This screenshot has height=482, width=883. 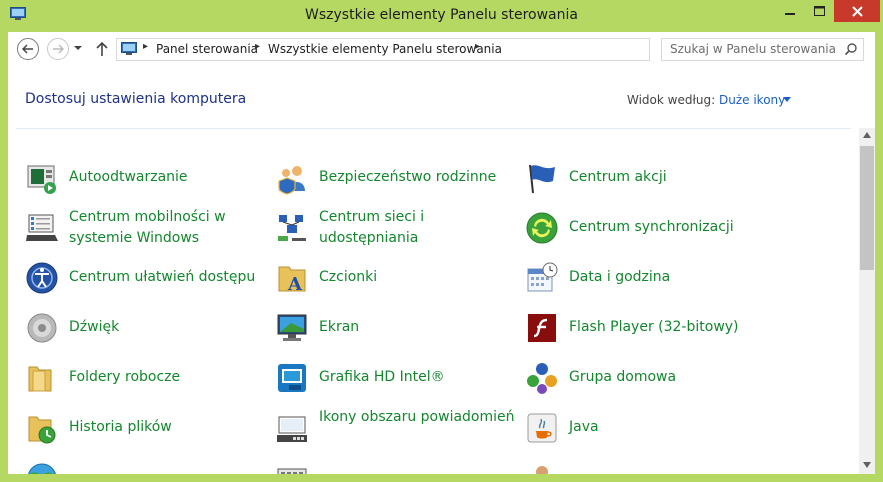 I want to click on item-label: Centrum akcji, so click(x=618, y=177).